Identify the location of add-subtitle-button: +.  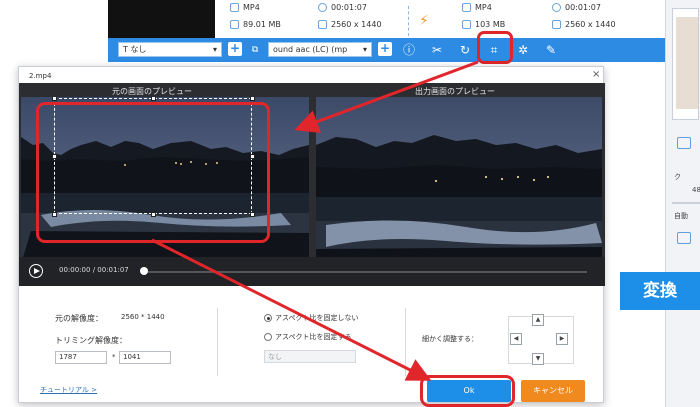
(235, 49).